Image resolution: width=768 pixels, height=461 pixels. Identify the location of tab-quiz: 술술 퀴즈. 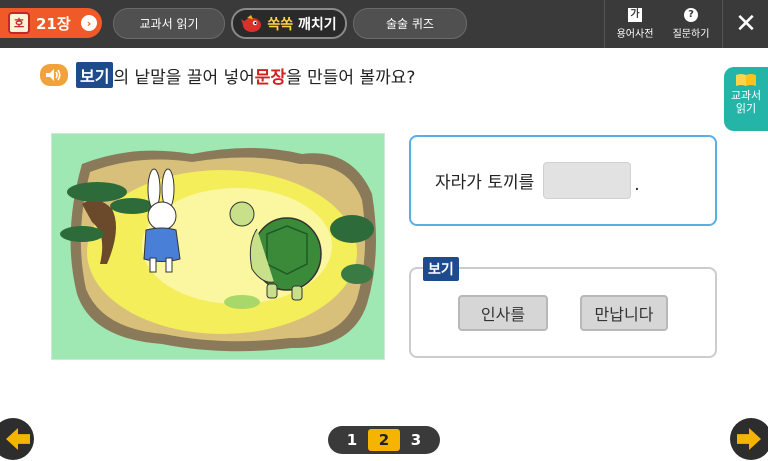
(410, 23).